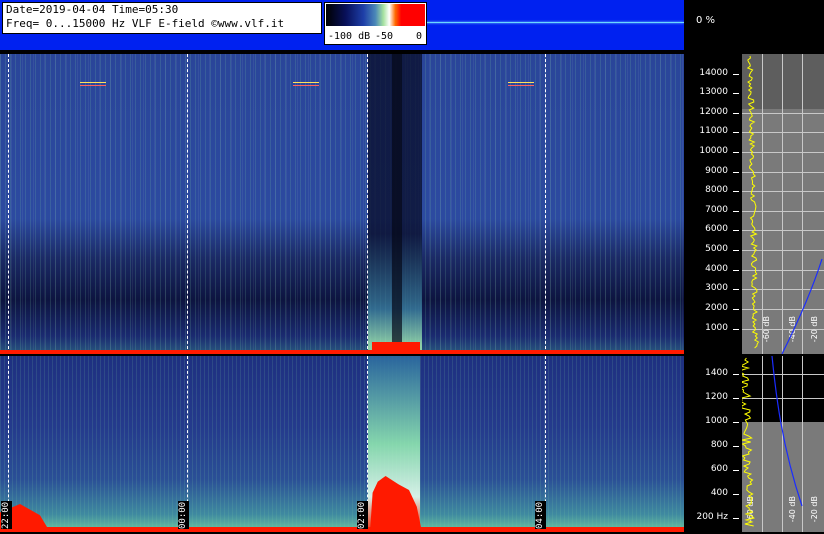  Describe the element at coordinates (716, 170) in the screenshot. I see `axis-tick-label: 9000` at that location.